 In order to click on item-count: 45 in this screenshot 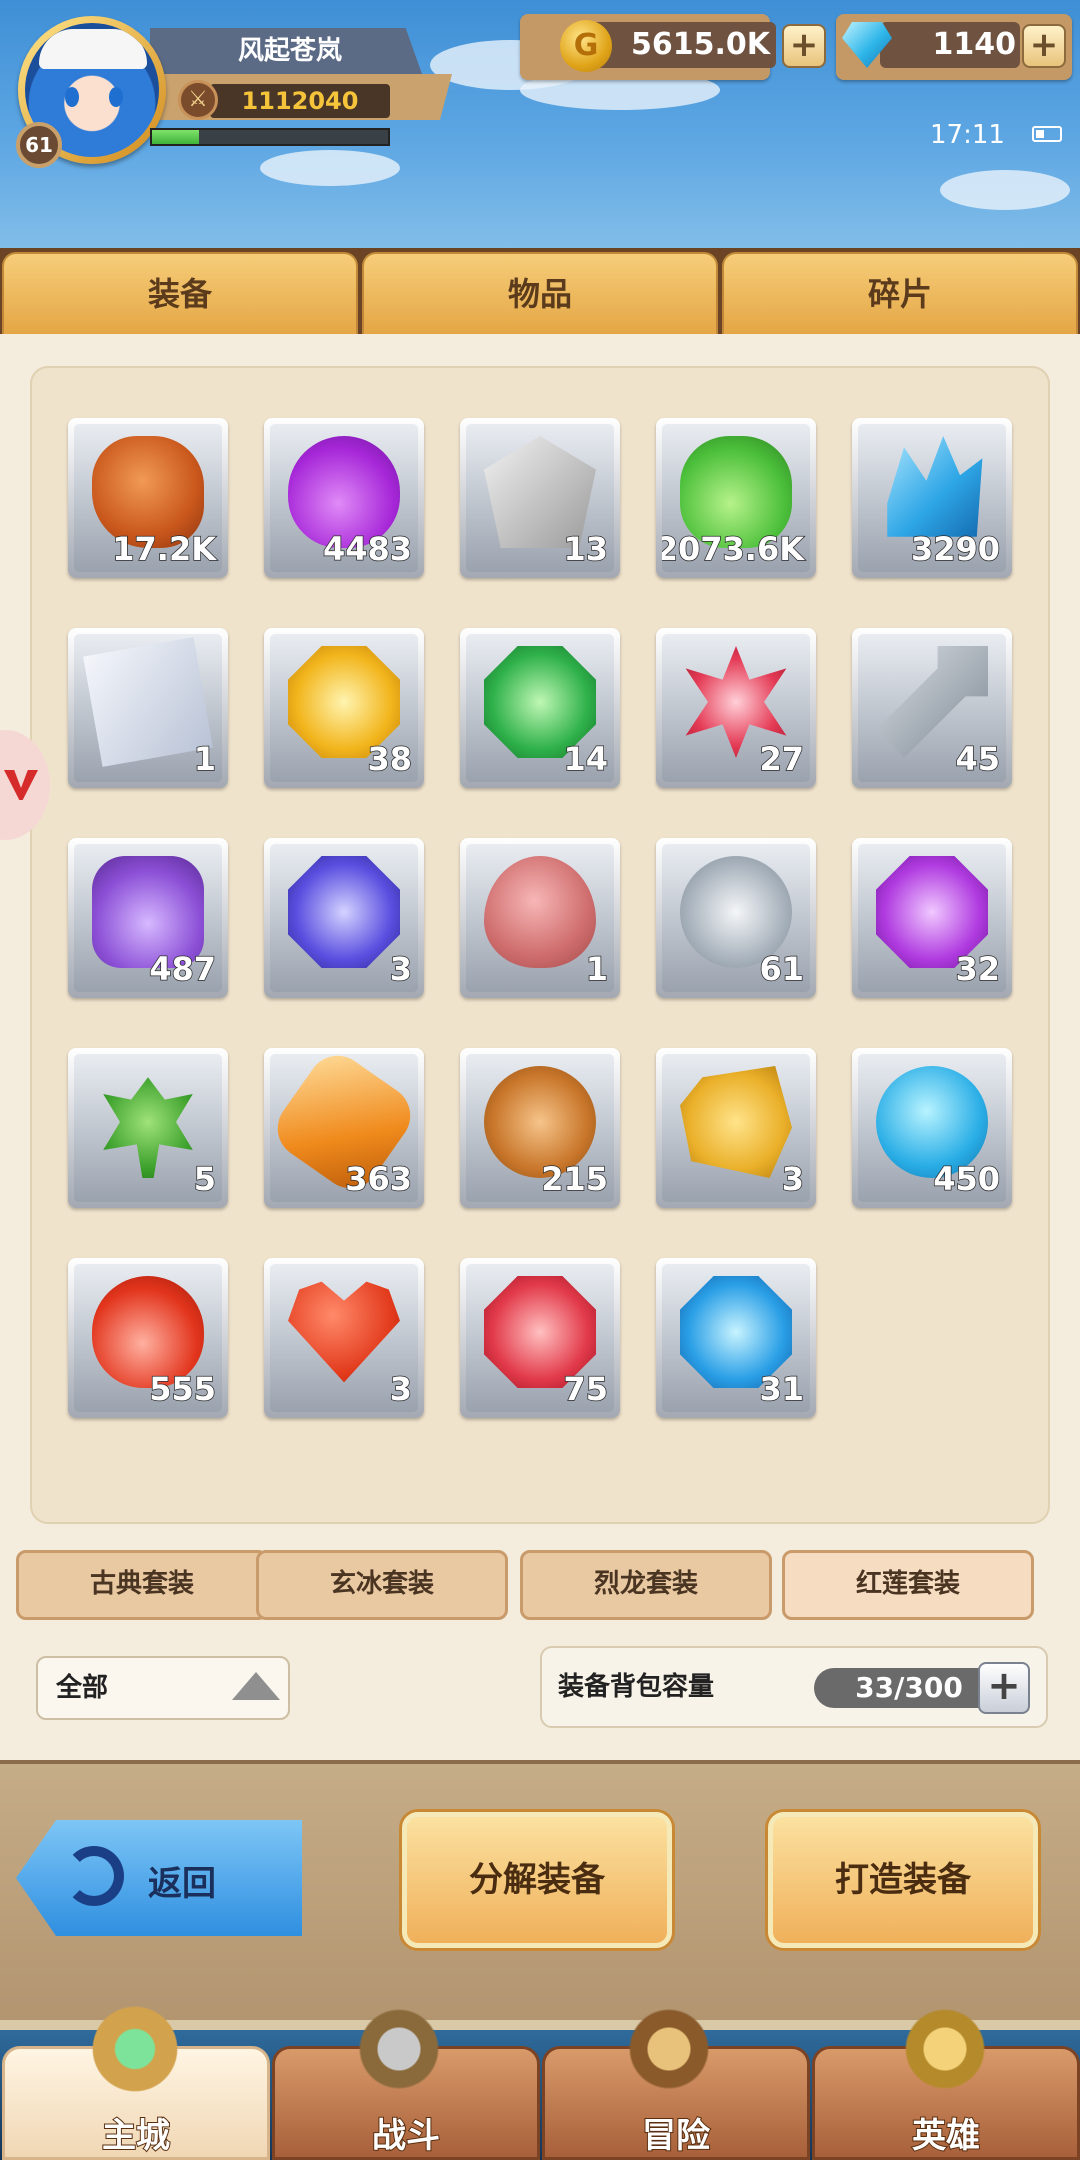, I will do `click(978, 759)`.